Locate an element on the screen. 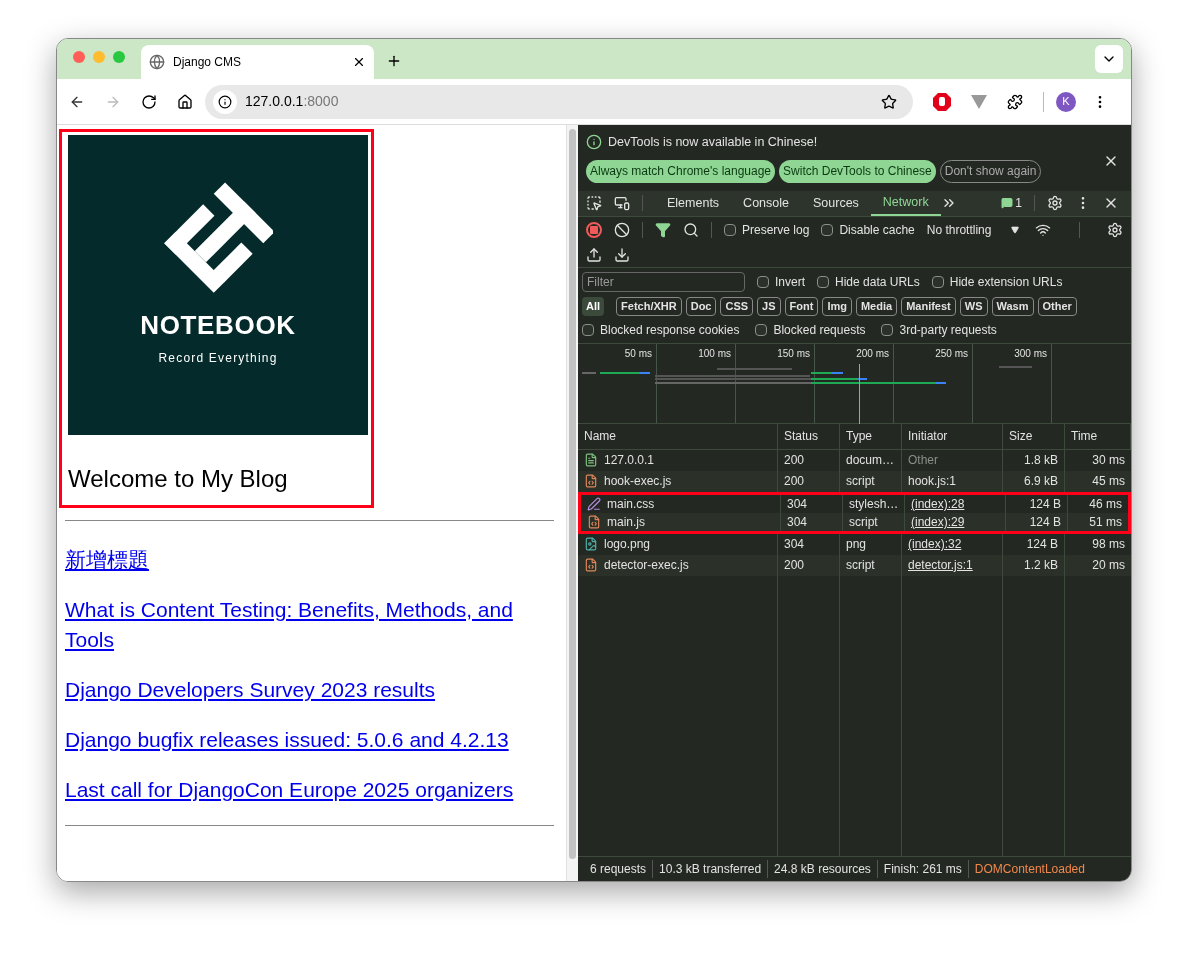 Image resolution: width=1188 pixels, height=956 pixels. type-filter-chip: Other is located at coordinates (1057, 306).